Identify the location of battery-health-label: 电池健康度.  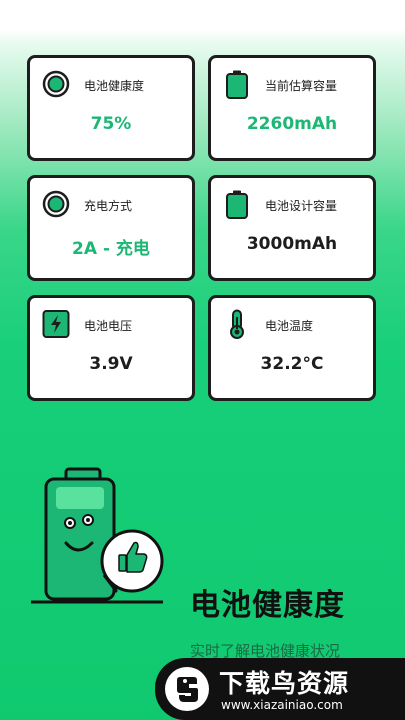
(114, 86).